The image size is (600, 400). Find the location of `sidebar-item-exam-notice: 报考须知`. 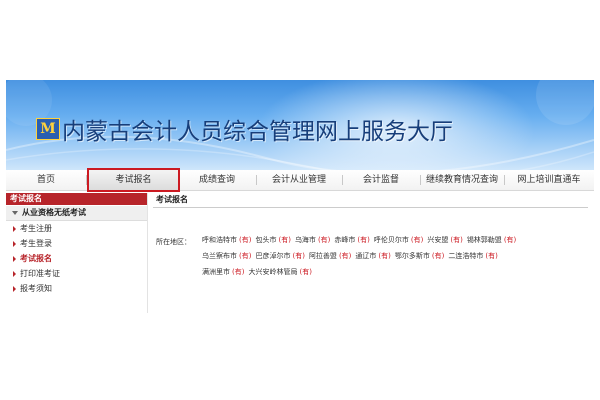

sidebar-item-exam-notice: 报考须知 is located at coordinates (76, 288).